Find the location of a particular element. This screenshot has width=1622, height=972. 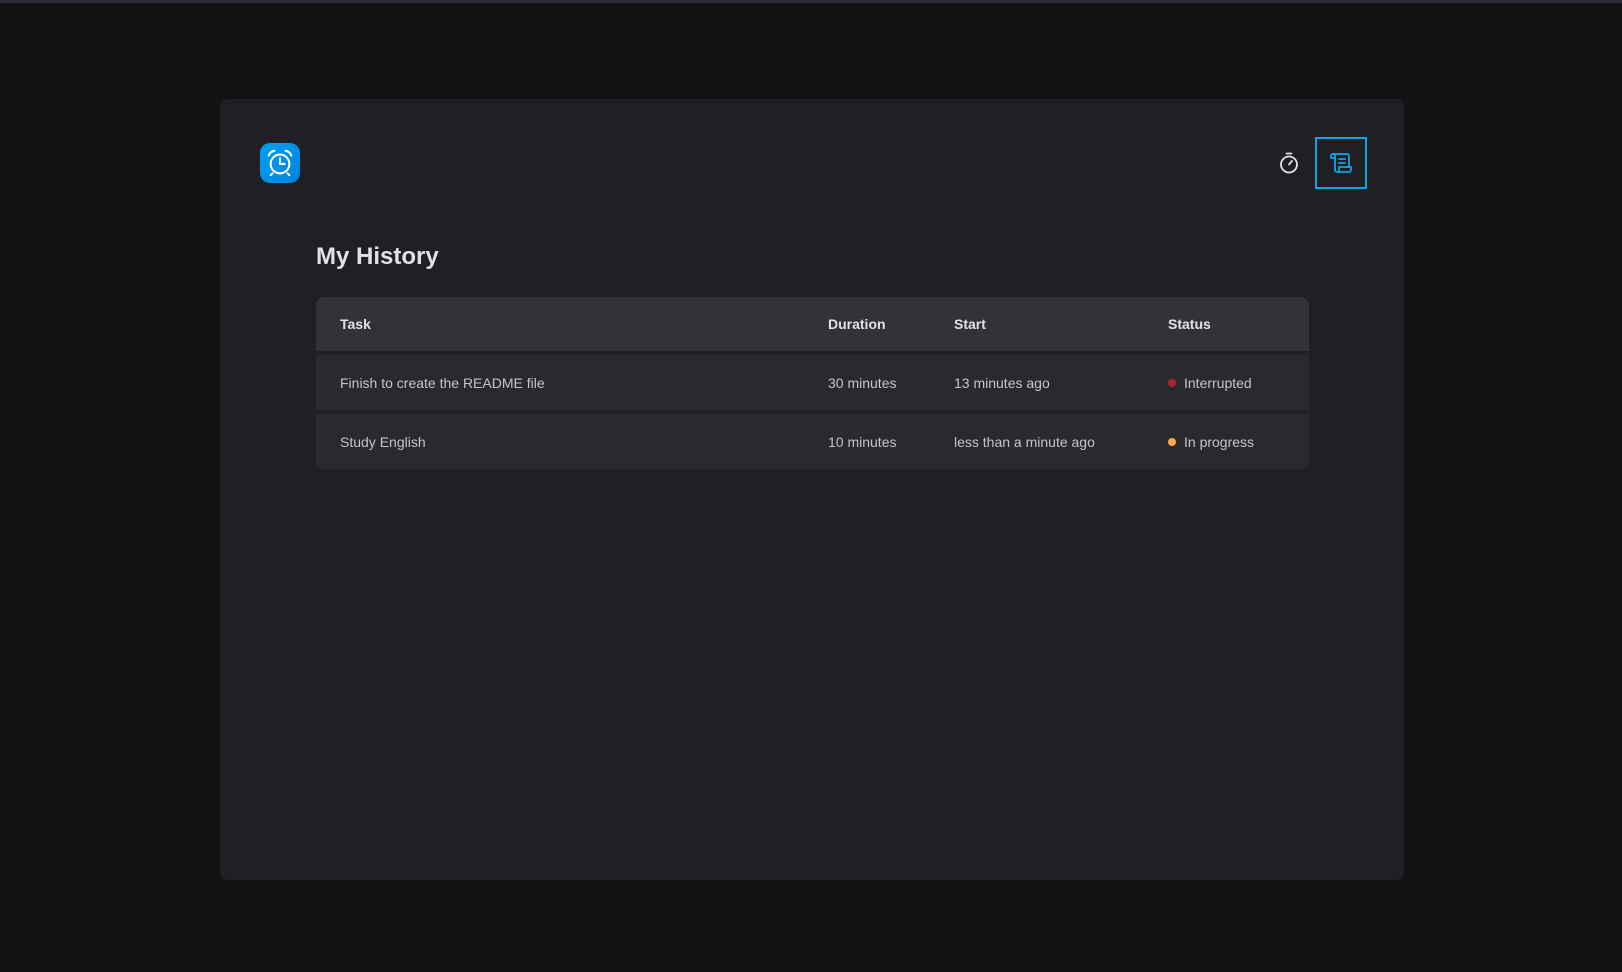

nav-timer-button is located at coordinates (1289, 163).